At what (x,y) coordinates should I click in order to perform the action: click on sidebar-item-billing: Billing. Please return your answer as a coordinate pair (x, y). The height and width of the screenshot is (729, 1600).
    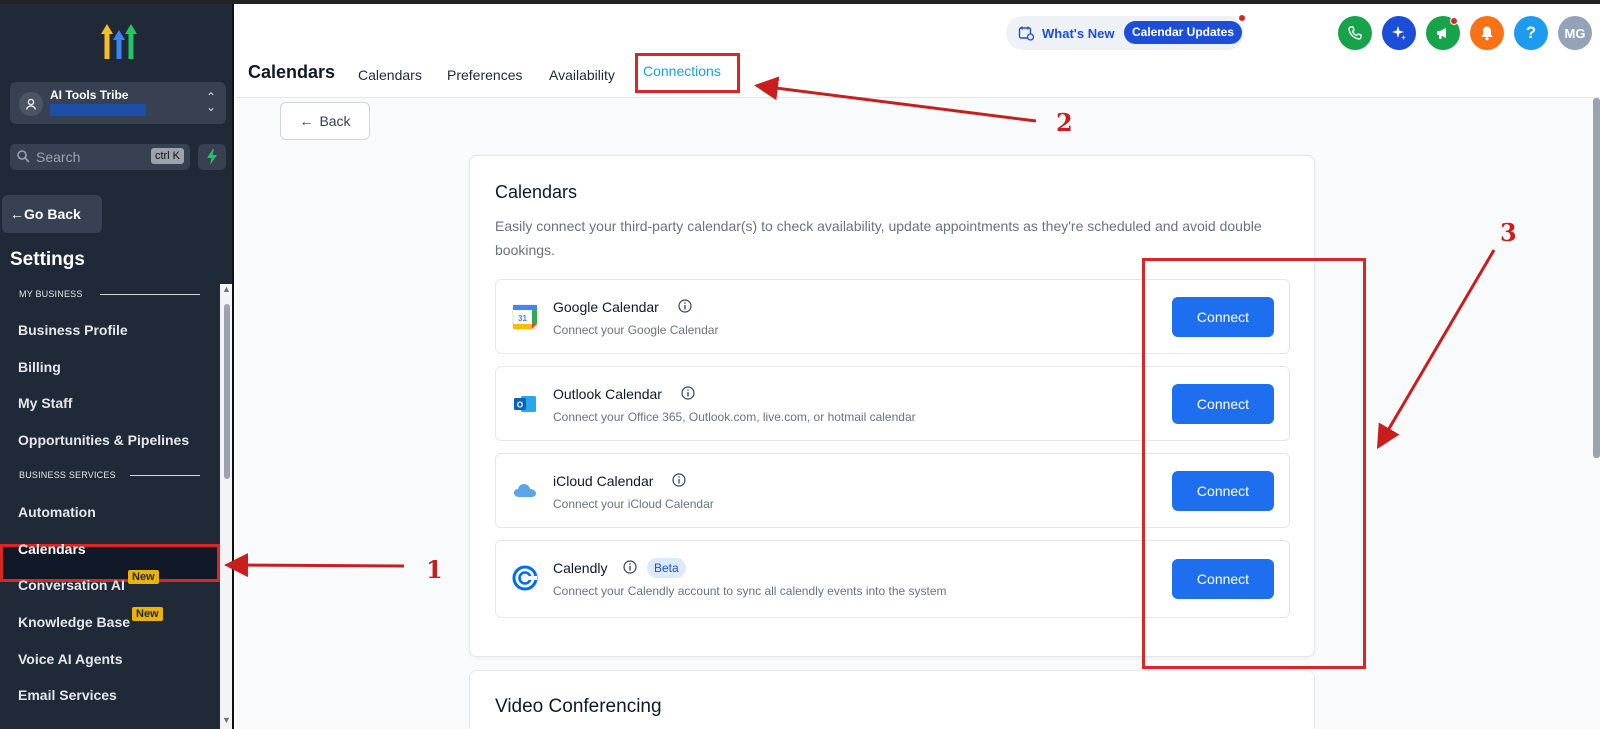
    Looking at the image, I should click on (39, 367).